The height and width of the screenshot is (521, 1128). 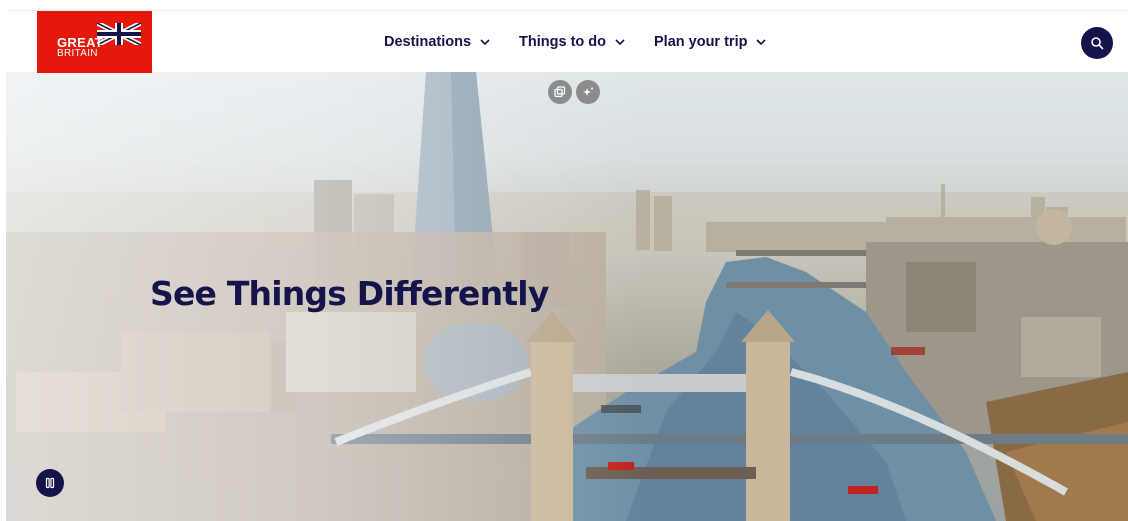 I want to click on pause-icon, so click(x=50, y=483).